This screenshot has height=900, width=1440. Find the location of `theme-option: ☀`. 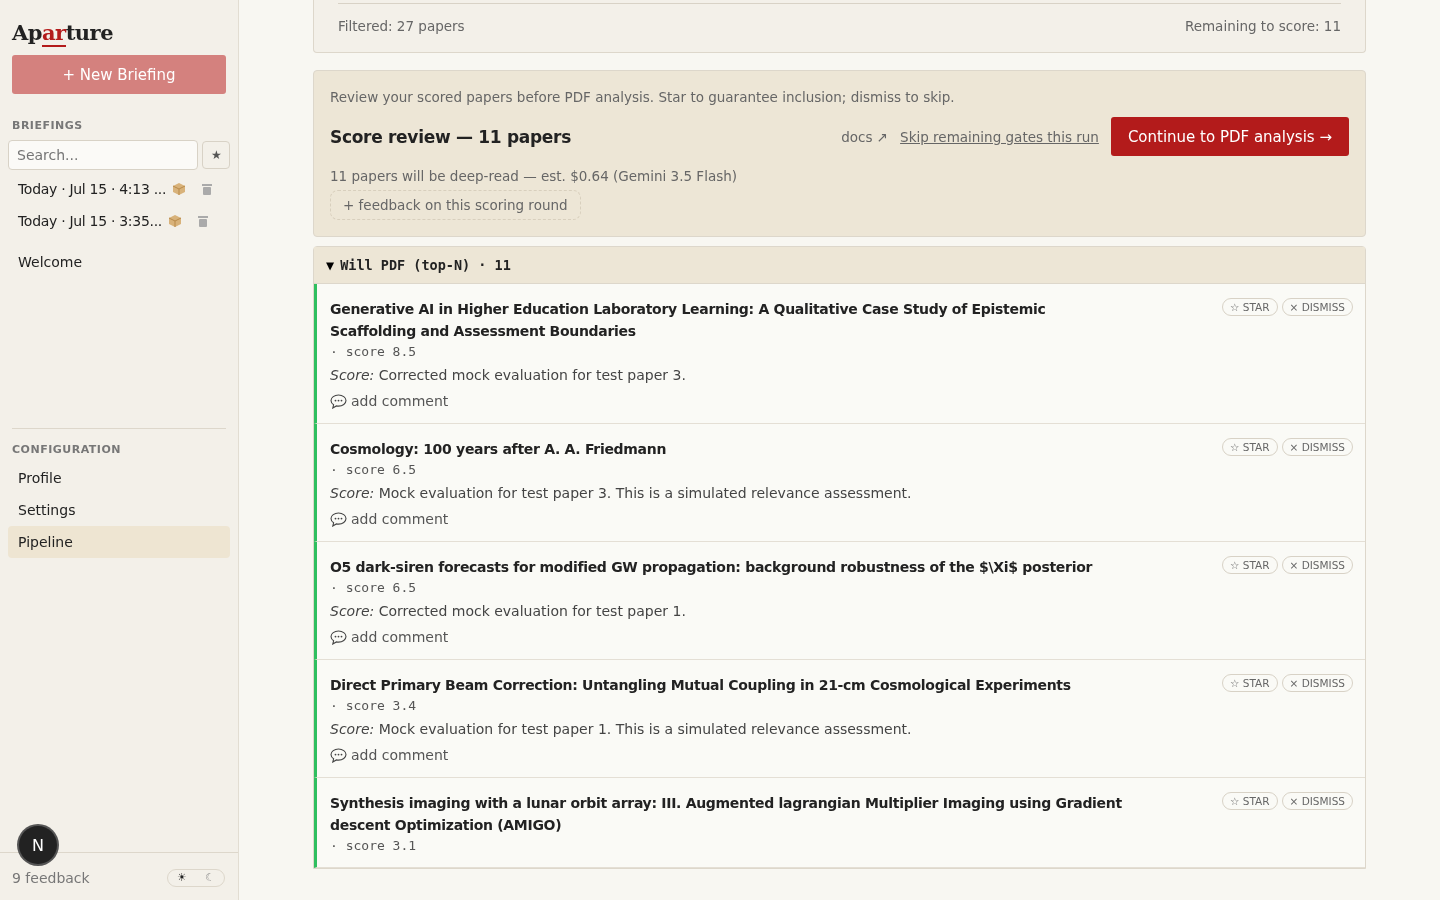

theme-option: ☀ is located at coordinates (182, 877).